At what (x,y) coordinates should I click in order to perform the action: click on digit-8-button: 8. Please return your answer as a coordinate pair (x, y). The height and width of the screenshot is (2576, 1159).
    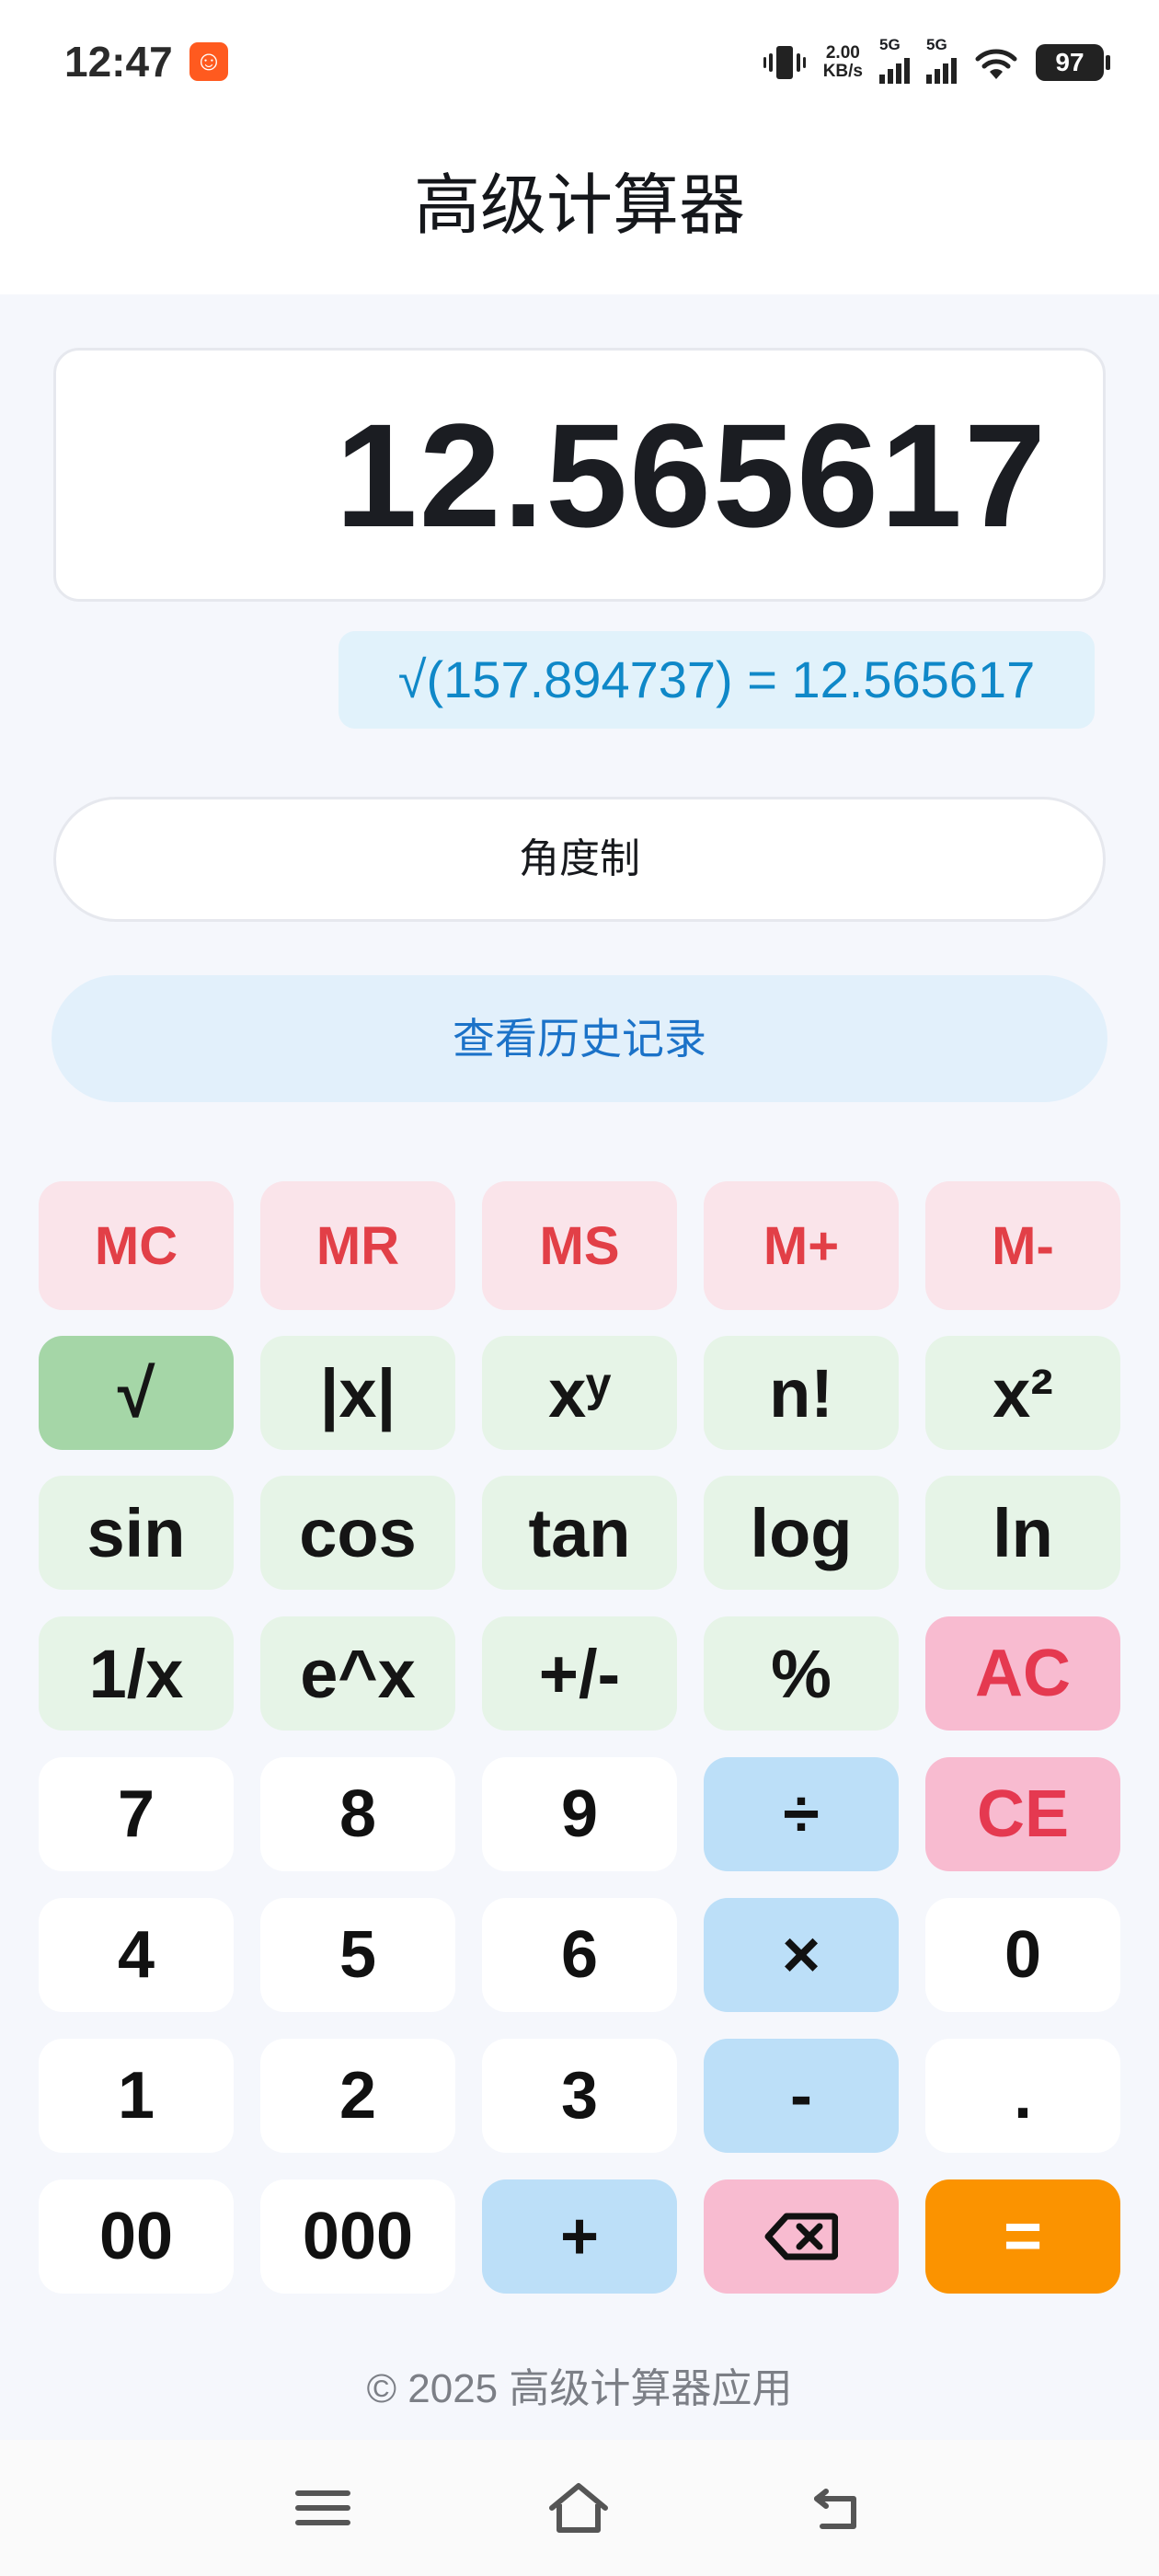
    Looking at the image, I should click on (357, 1814).